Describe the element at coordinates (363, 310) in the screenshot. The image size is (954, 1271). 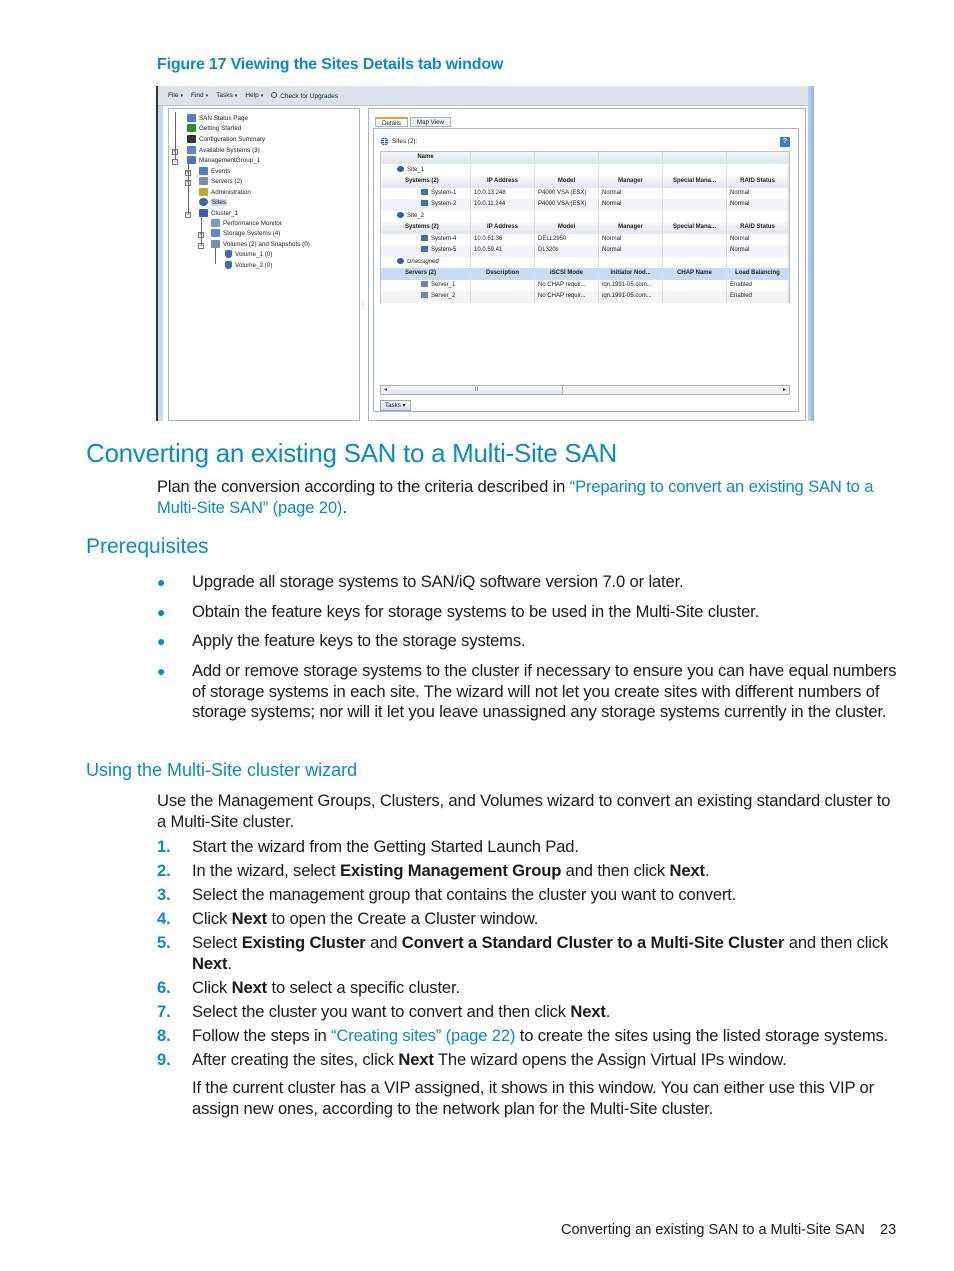
I see `splitter-handle: ⋮ ⋮` at that location.